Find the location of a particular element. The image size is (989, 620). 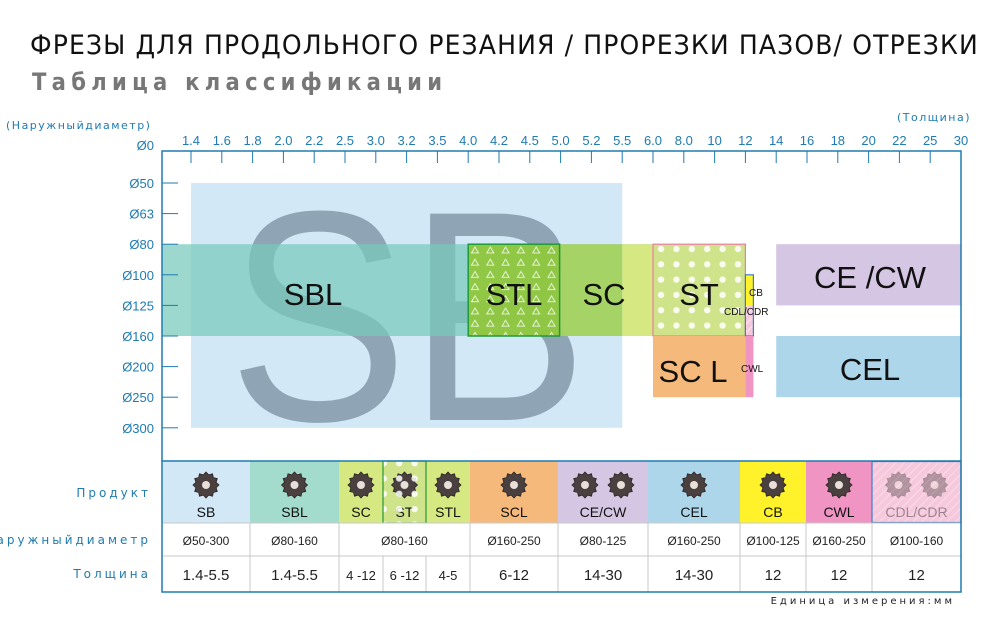

x-tick-label: 14 is located at coordinates (776, 140).